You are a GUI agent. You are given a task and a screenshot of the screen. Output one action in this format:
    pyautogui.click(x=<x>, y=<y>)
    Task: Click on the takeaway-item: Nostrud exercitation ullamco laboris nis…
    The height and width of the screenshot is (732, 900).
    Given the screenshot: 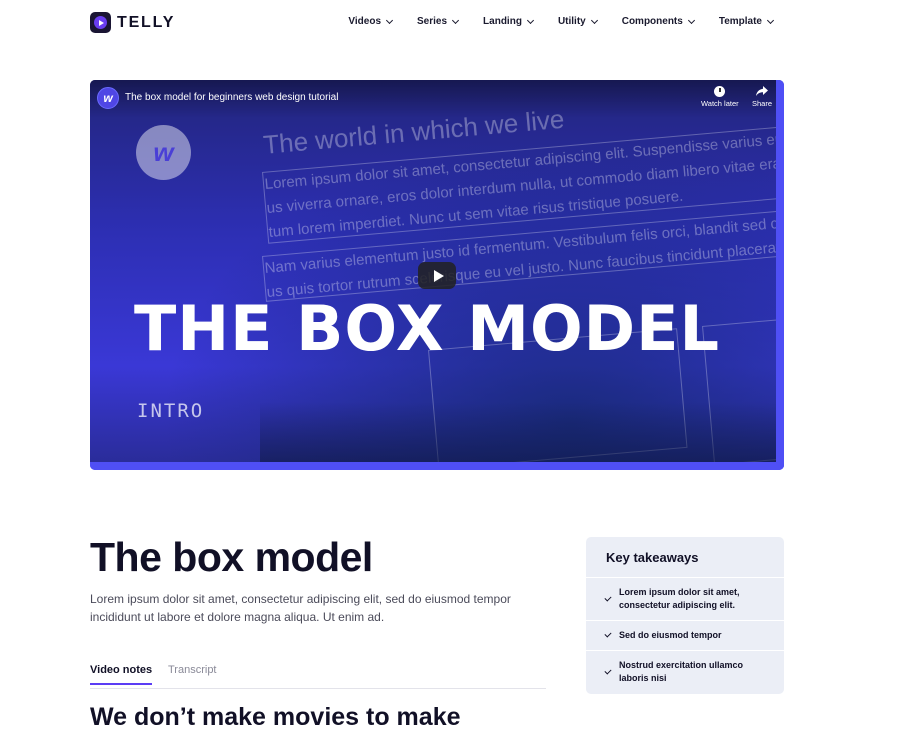 What is the action you would take?
    pyautogui.click(x=685, y=672)
    